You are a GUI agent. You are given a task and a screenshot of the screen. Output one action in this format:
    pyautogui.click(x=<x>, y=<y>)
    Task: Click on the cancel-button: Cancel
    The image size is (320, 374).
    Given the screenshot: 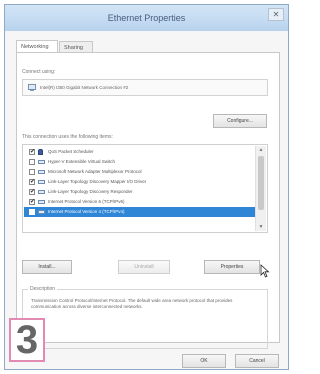 What is the action you would take?
    pyautogui.click(x=257, y=361)
    